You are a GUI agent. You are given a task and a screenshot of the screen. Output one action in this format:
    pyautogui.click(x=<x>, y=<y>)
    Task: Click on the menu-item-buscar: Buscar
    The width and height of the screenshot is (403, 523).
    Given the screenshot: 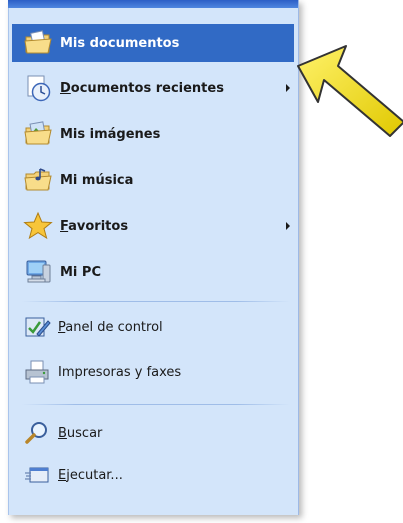 What is the action you would take?
    pyautogui.click(x=153, y=433)
    